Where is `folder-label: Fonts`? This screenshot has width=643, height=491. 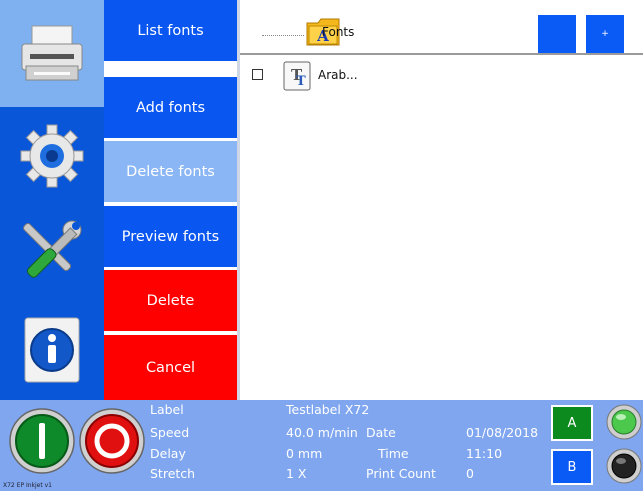
folder-label: Fonts is located at coordinates (338, 32).